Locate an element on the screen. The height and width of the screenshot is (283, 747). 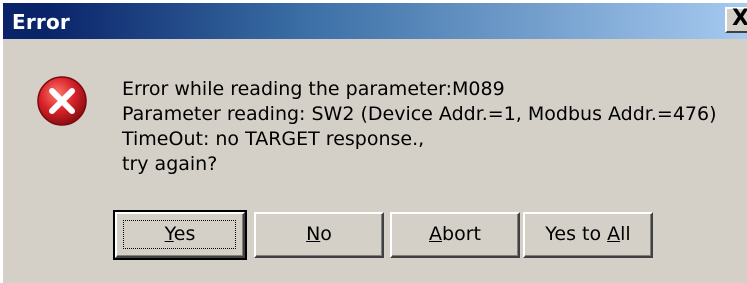
message-line: TimeOut: no TARGET response., is located at coordinates (273, 139).